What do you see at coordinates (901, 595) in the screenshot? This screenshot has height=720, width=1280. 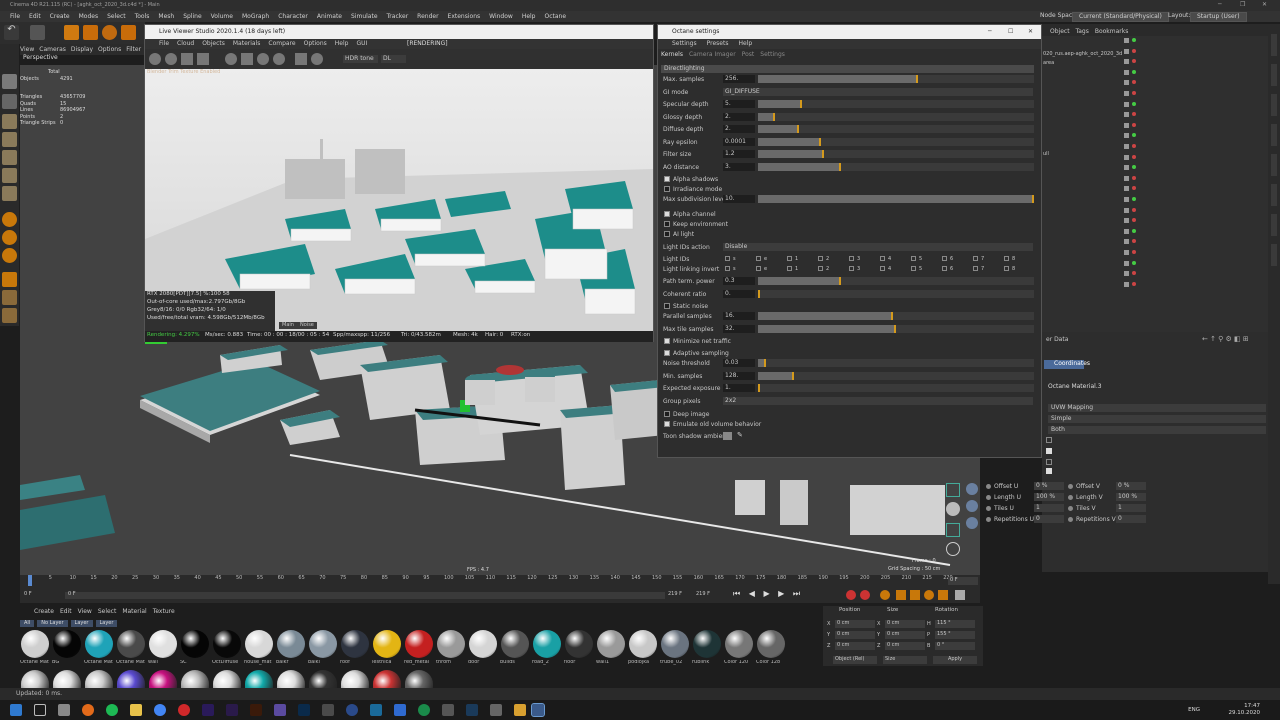 I see `key-pos-icon` at bounding box center [901, 595].